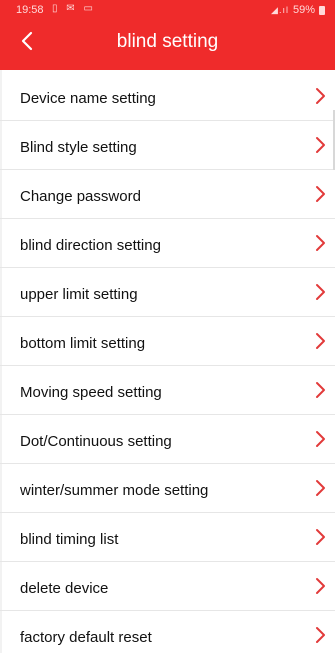 The width and height of the screenshot is (335, 653). Describe the element at coordinates (86, 637) in the screenshot. I see `settings-row-label: factory default reset` at that location.